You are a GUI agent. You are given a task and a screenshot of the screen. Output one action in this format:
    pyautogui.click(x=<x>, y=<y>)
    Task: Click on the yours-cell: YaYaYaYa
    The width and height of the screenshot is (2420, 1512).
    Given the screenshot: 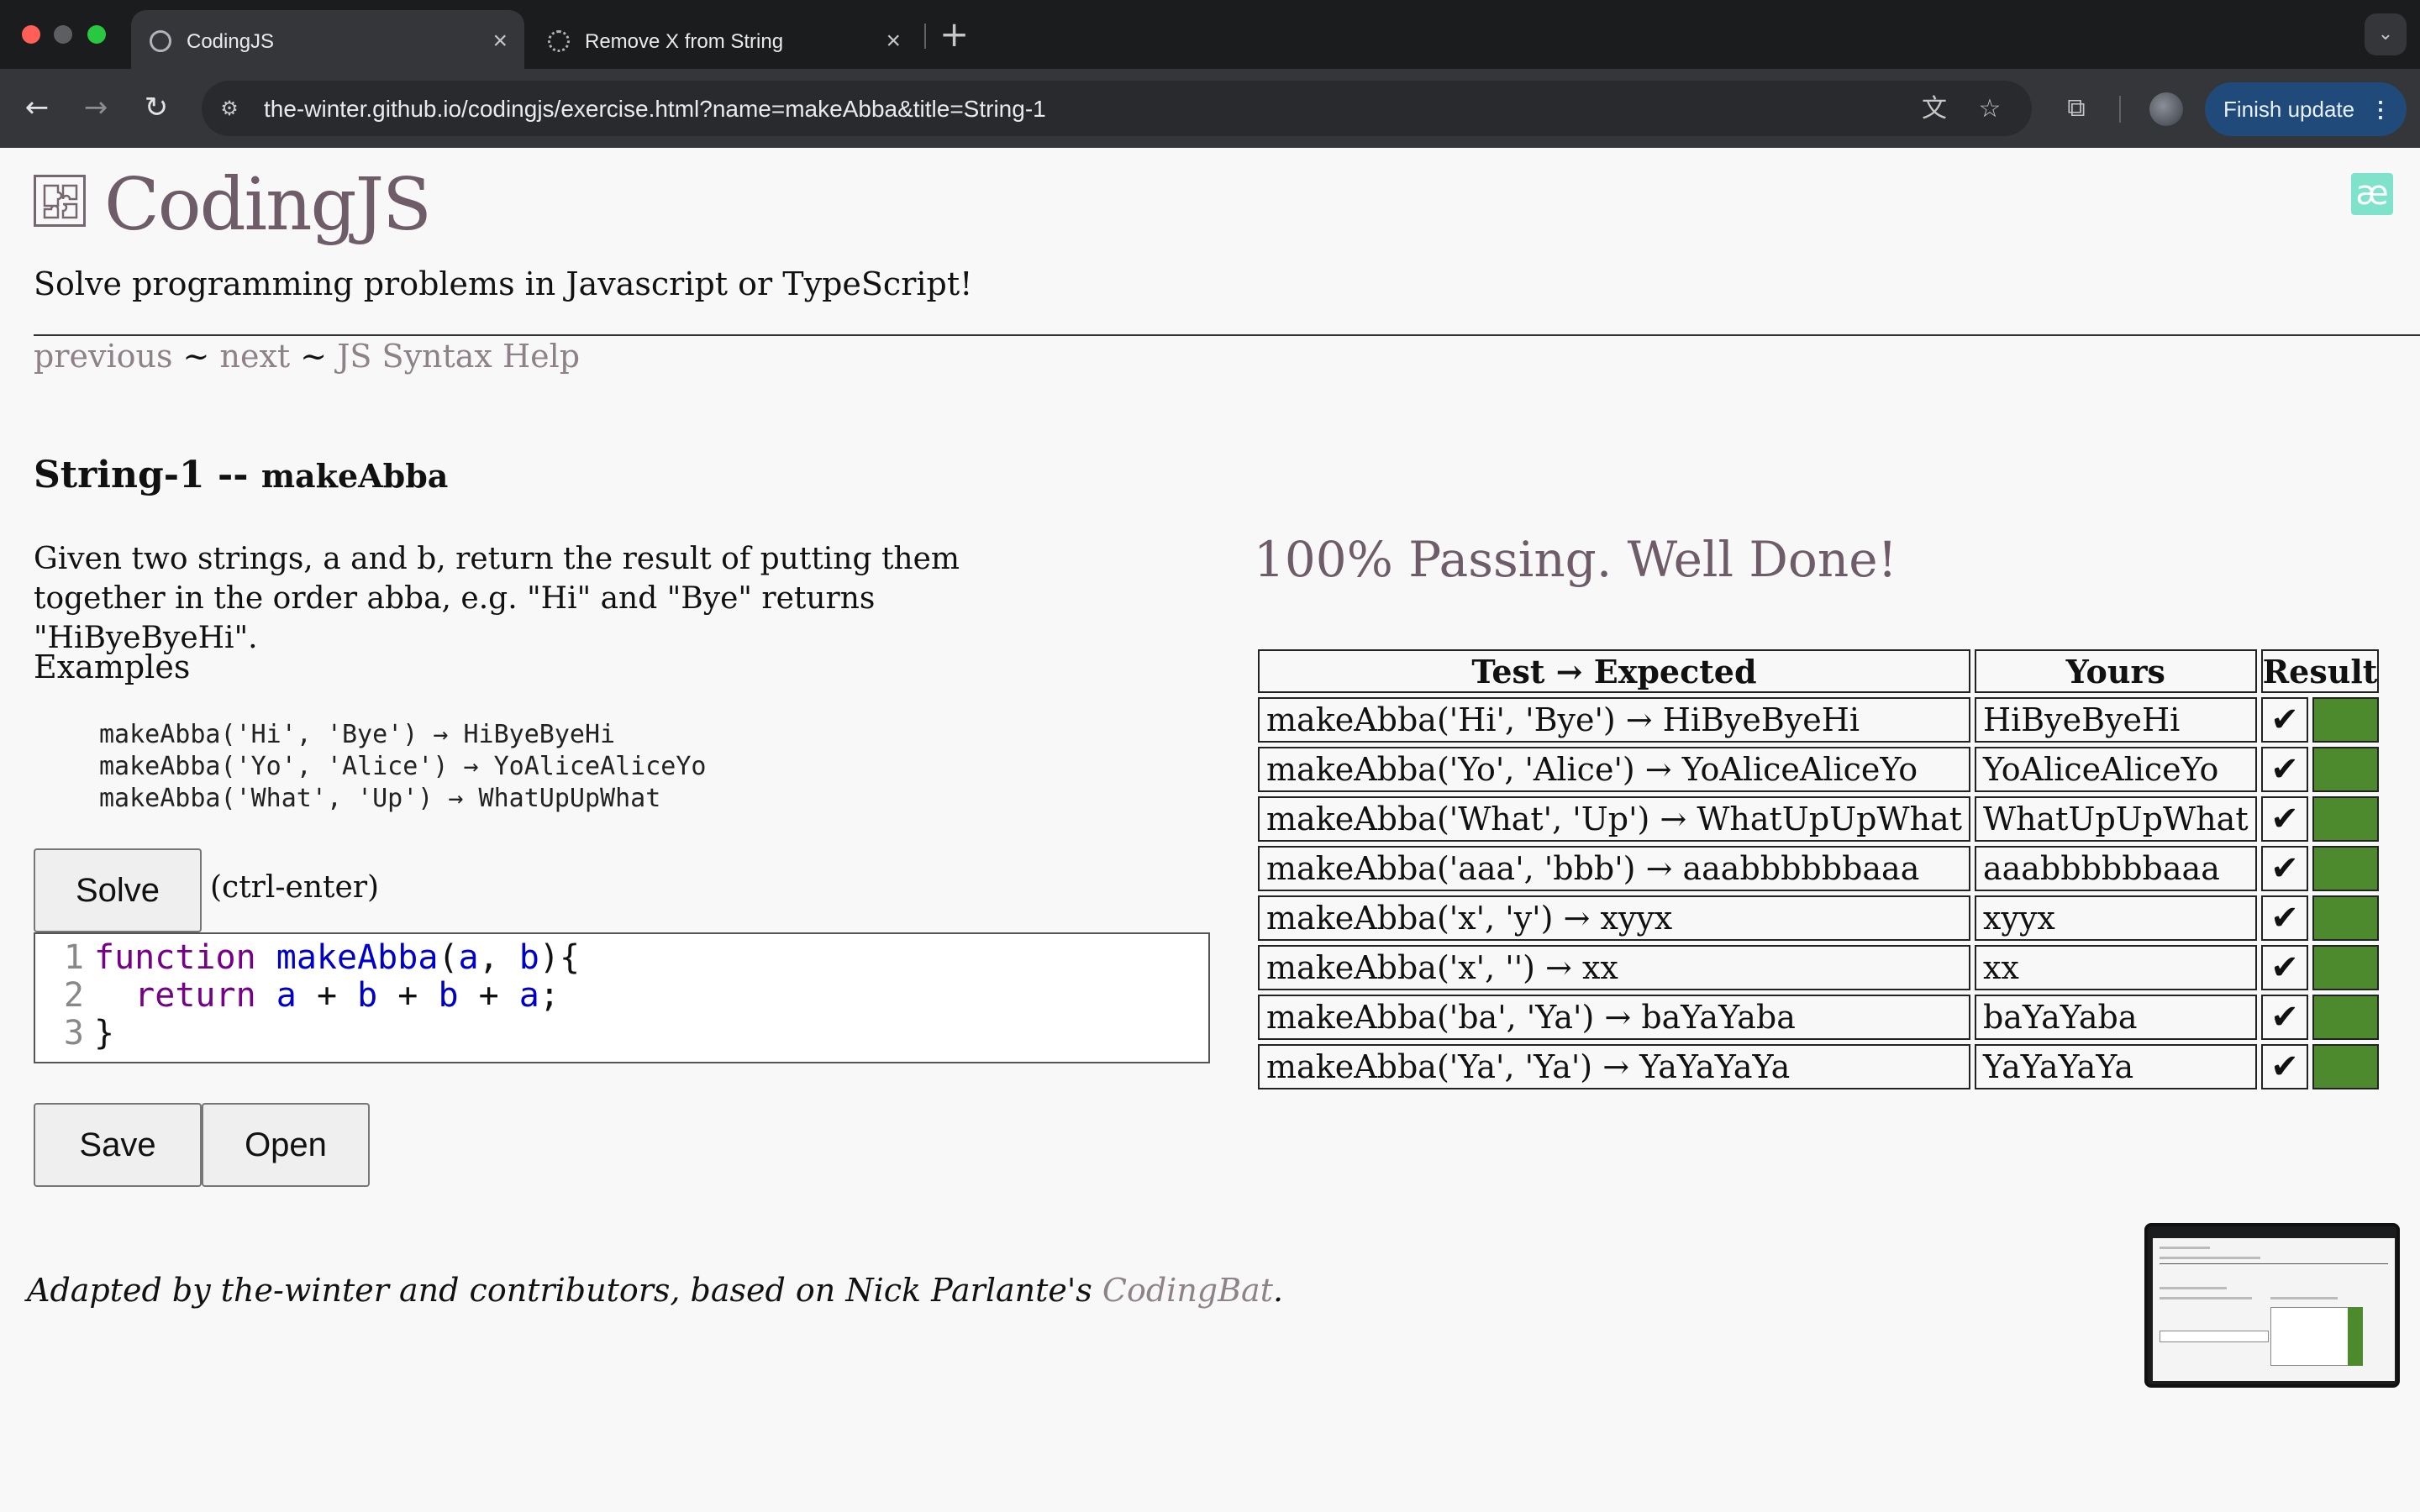 What is the action you would take?
    pyautogui.click(x=2115, y=1066)
    